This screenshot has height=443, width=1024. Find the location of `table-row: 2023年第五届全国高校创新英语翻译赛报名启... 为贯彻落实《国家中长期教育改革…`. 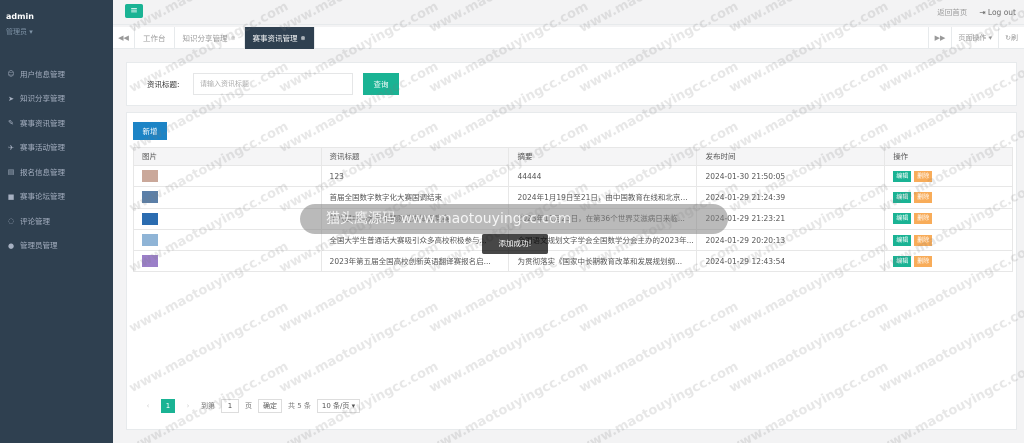

table-row: 2023年第五届全国高校创新英语翻译赛报名启... 为贯彻落实《国家中长期教育改革… is located at coordinates (573, 261).